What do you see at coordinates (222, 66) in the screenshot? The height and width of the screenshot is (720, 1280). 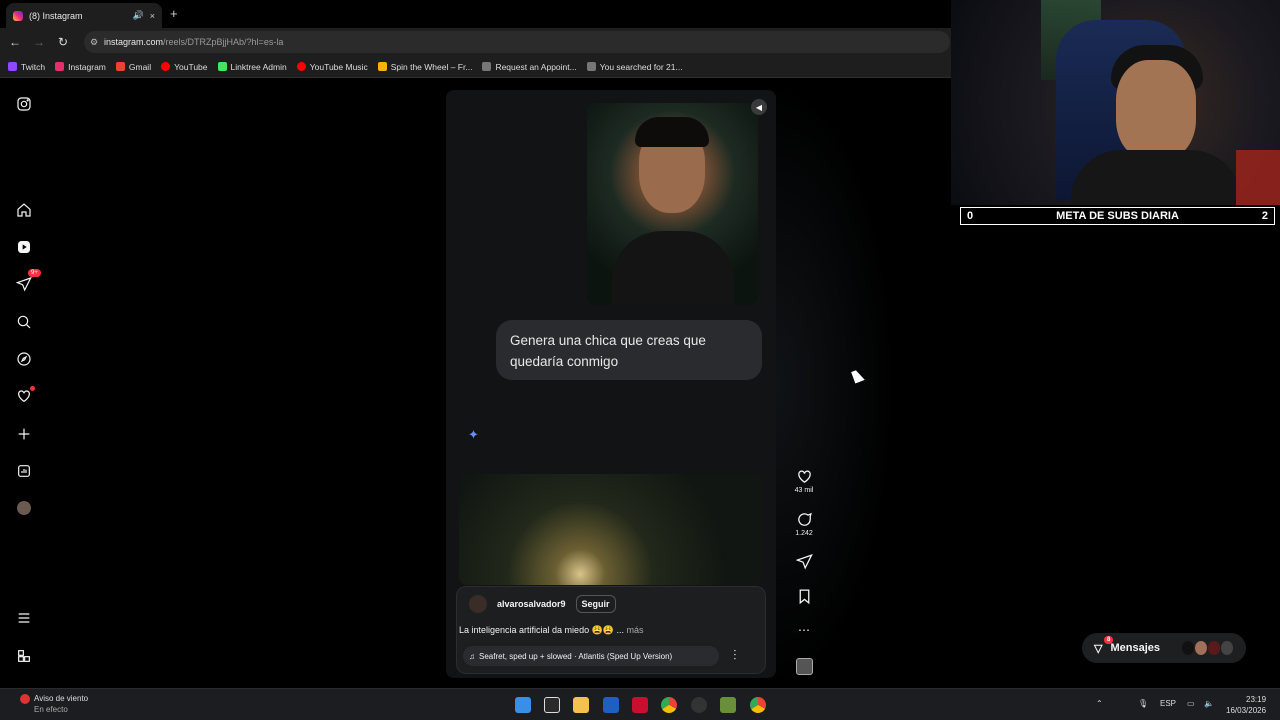 I see `linktree-icon` at bounding box center [222, 66].